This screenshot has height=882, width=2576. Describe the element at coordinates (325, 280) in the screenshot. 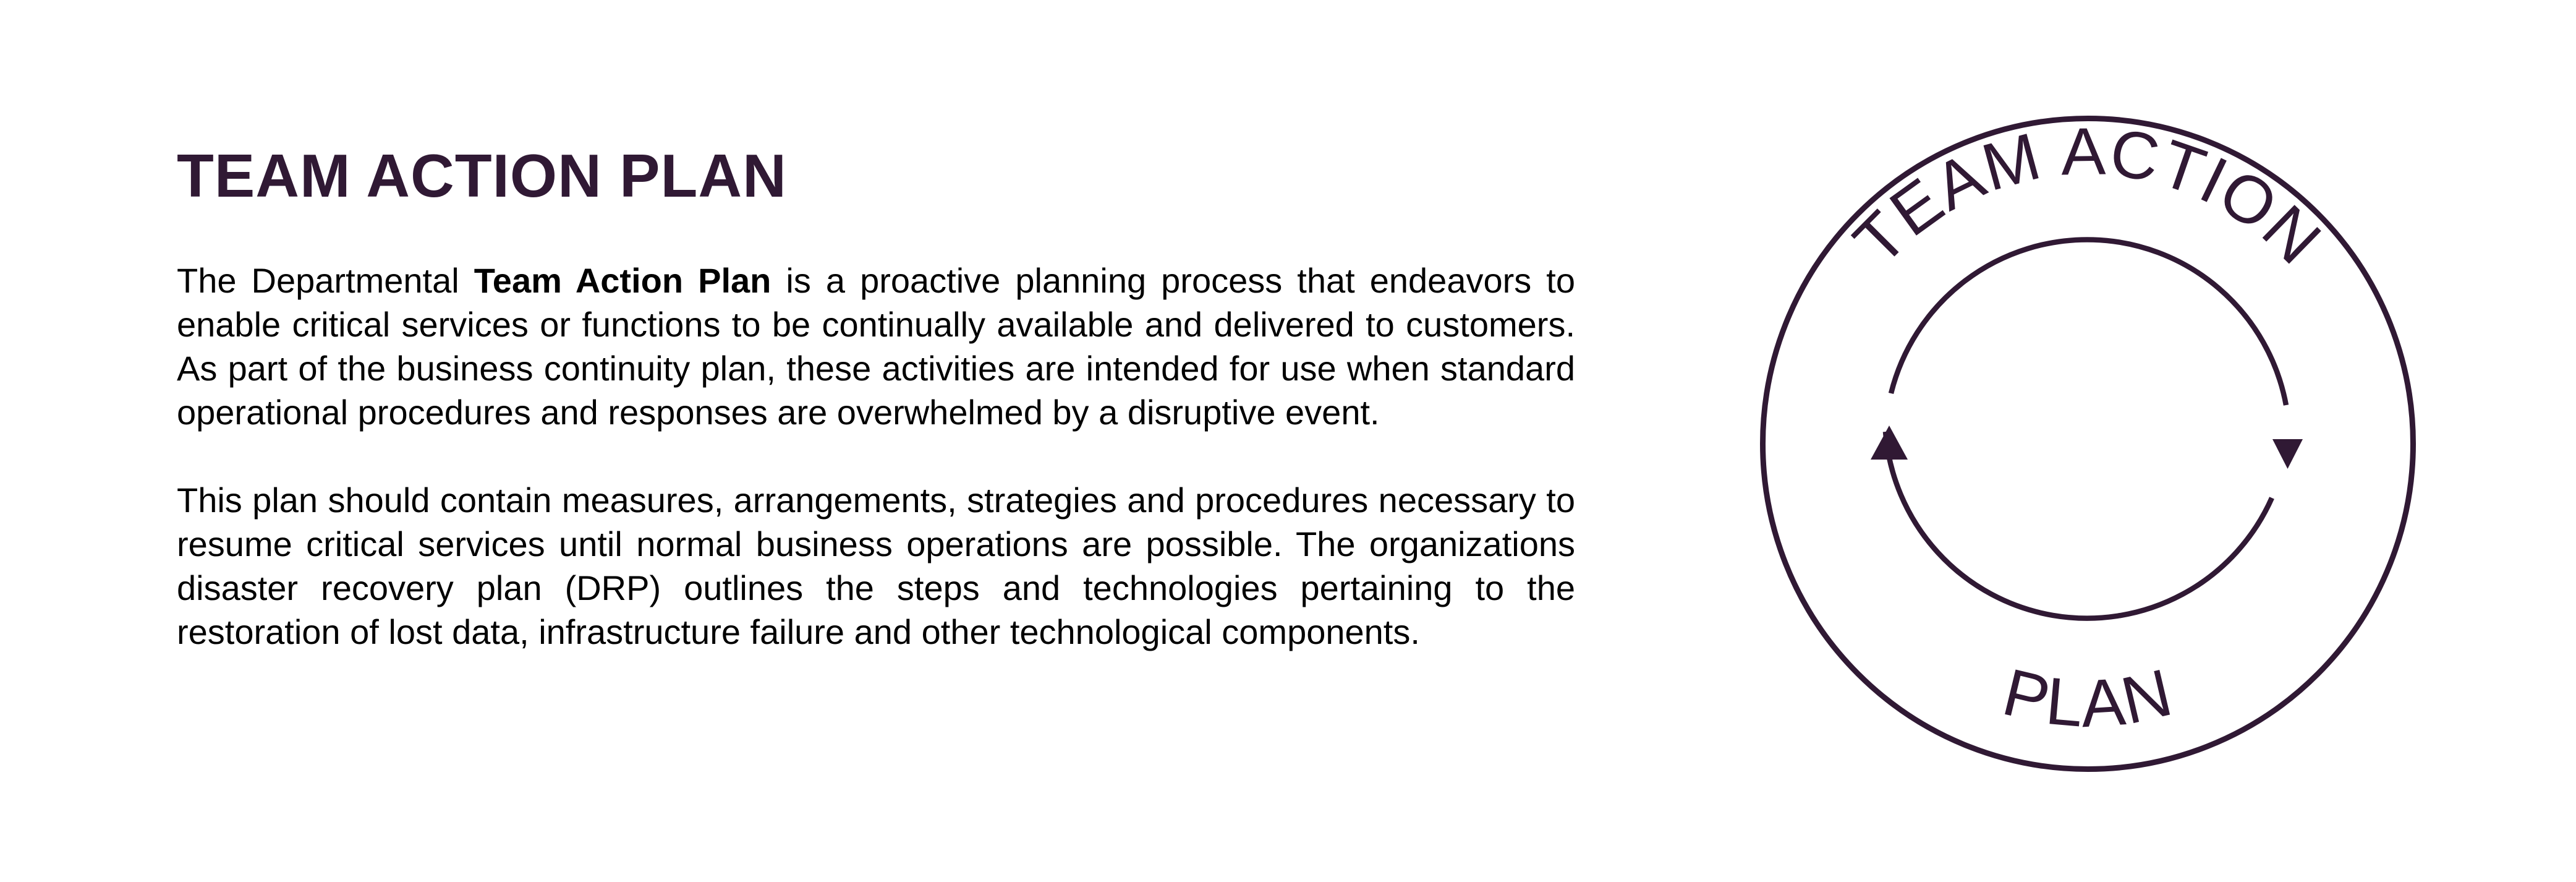

I see `intro-lead: The Departmental` at that location.